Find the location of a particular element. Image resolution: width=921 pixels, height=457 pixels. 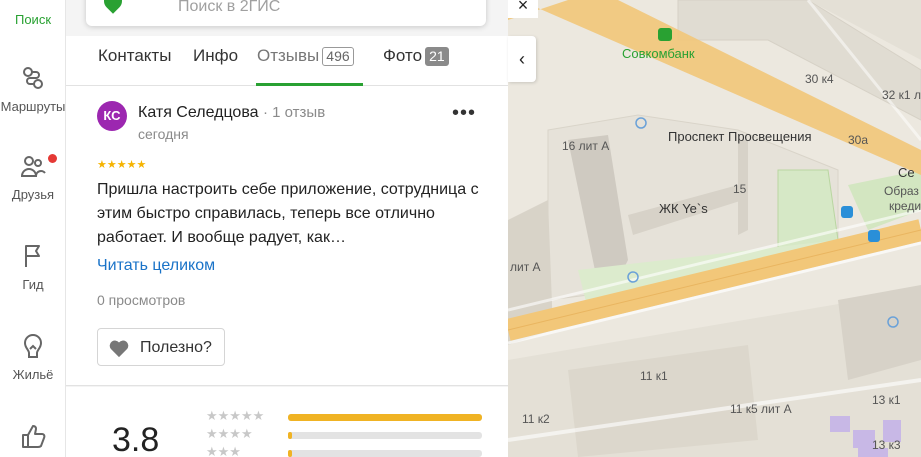

more-options-button: ••• is located at coordinates (464, 113).